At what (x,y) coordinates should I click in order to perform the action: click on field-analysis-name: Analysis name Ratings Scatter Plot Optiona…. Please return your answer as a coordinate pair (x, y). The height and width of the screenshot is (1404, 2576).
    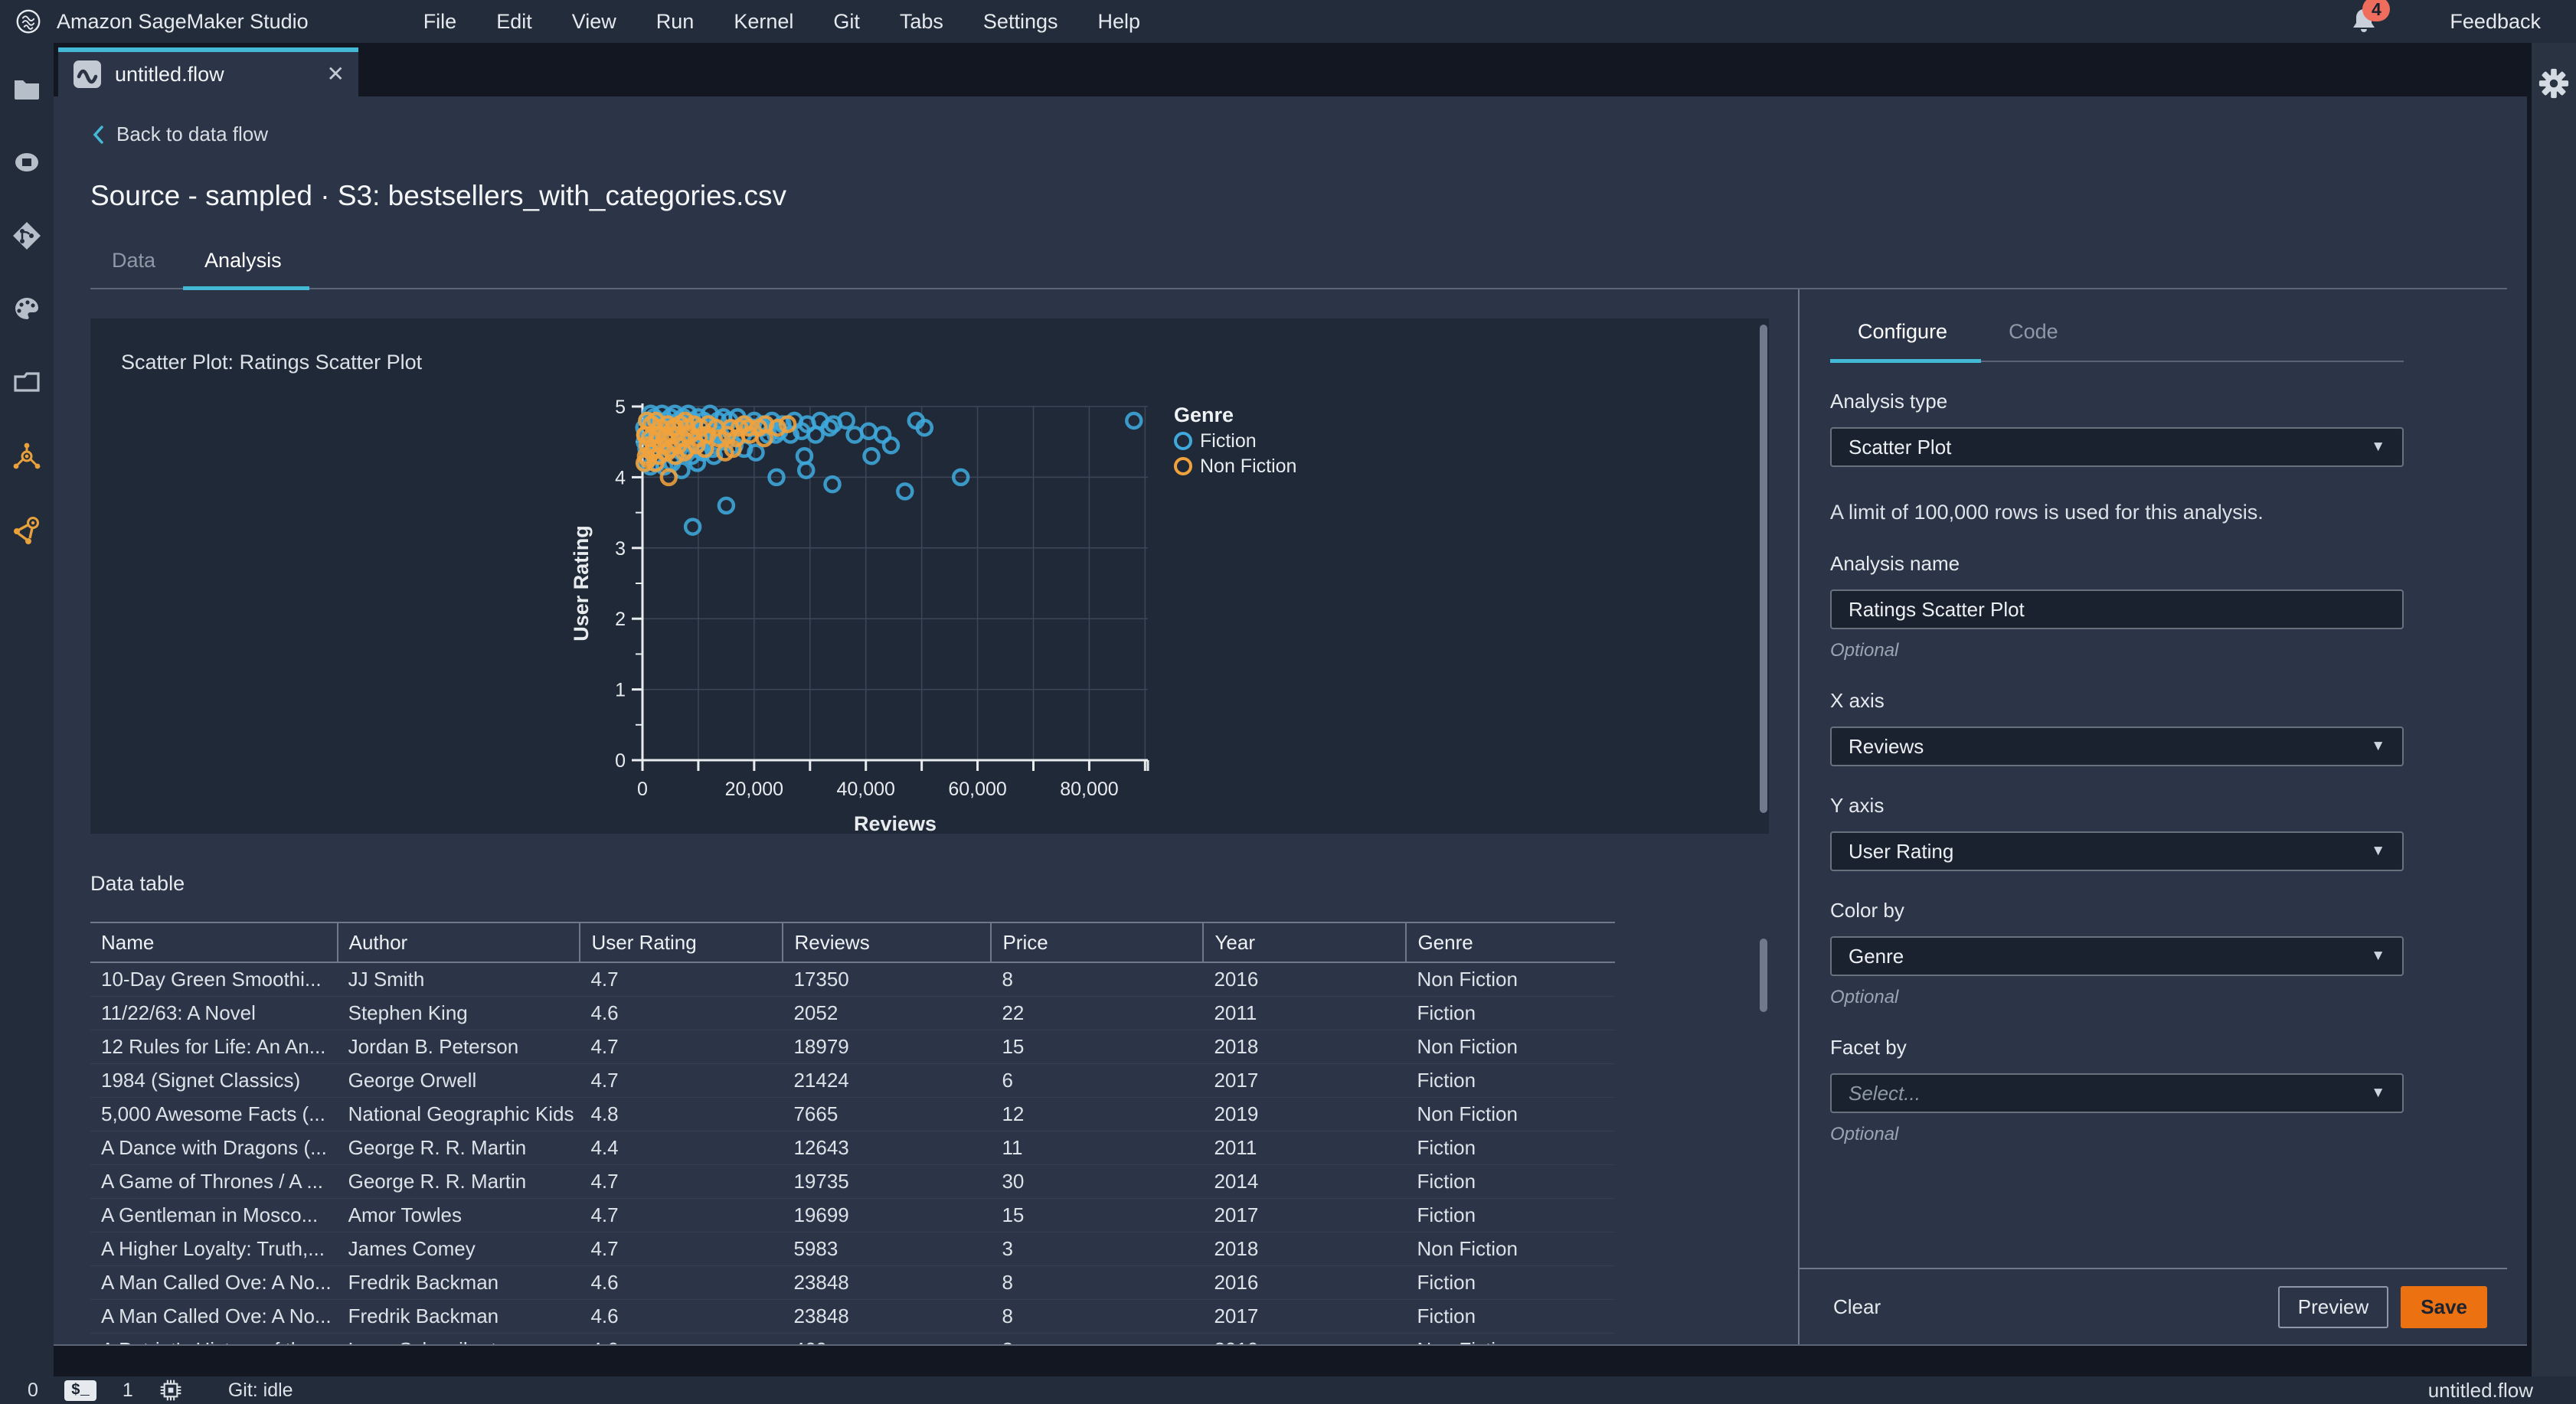
    Looking at the image, I should click on (2117, 607).